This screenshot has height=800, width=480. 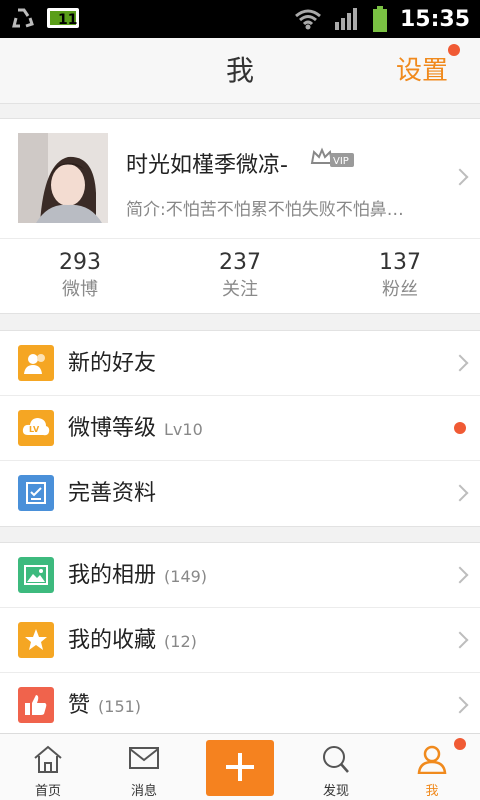 I want to click on compose-button, so click(x=240, y=768).